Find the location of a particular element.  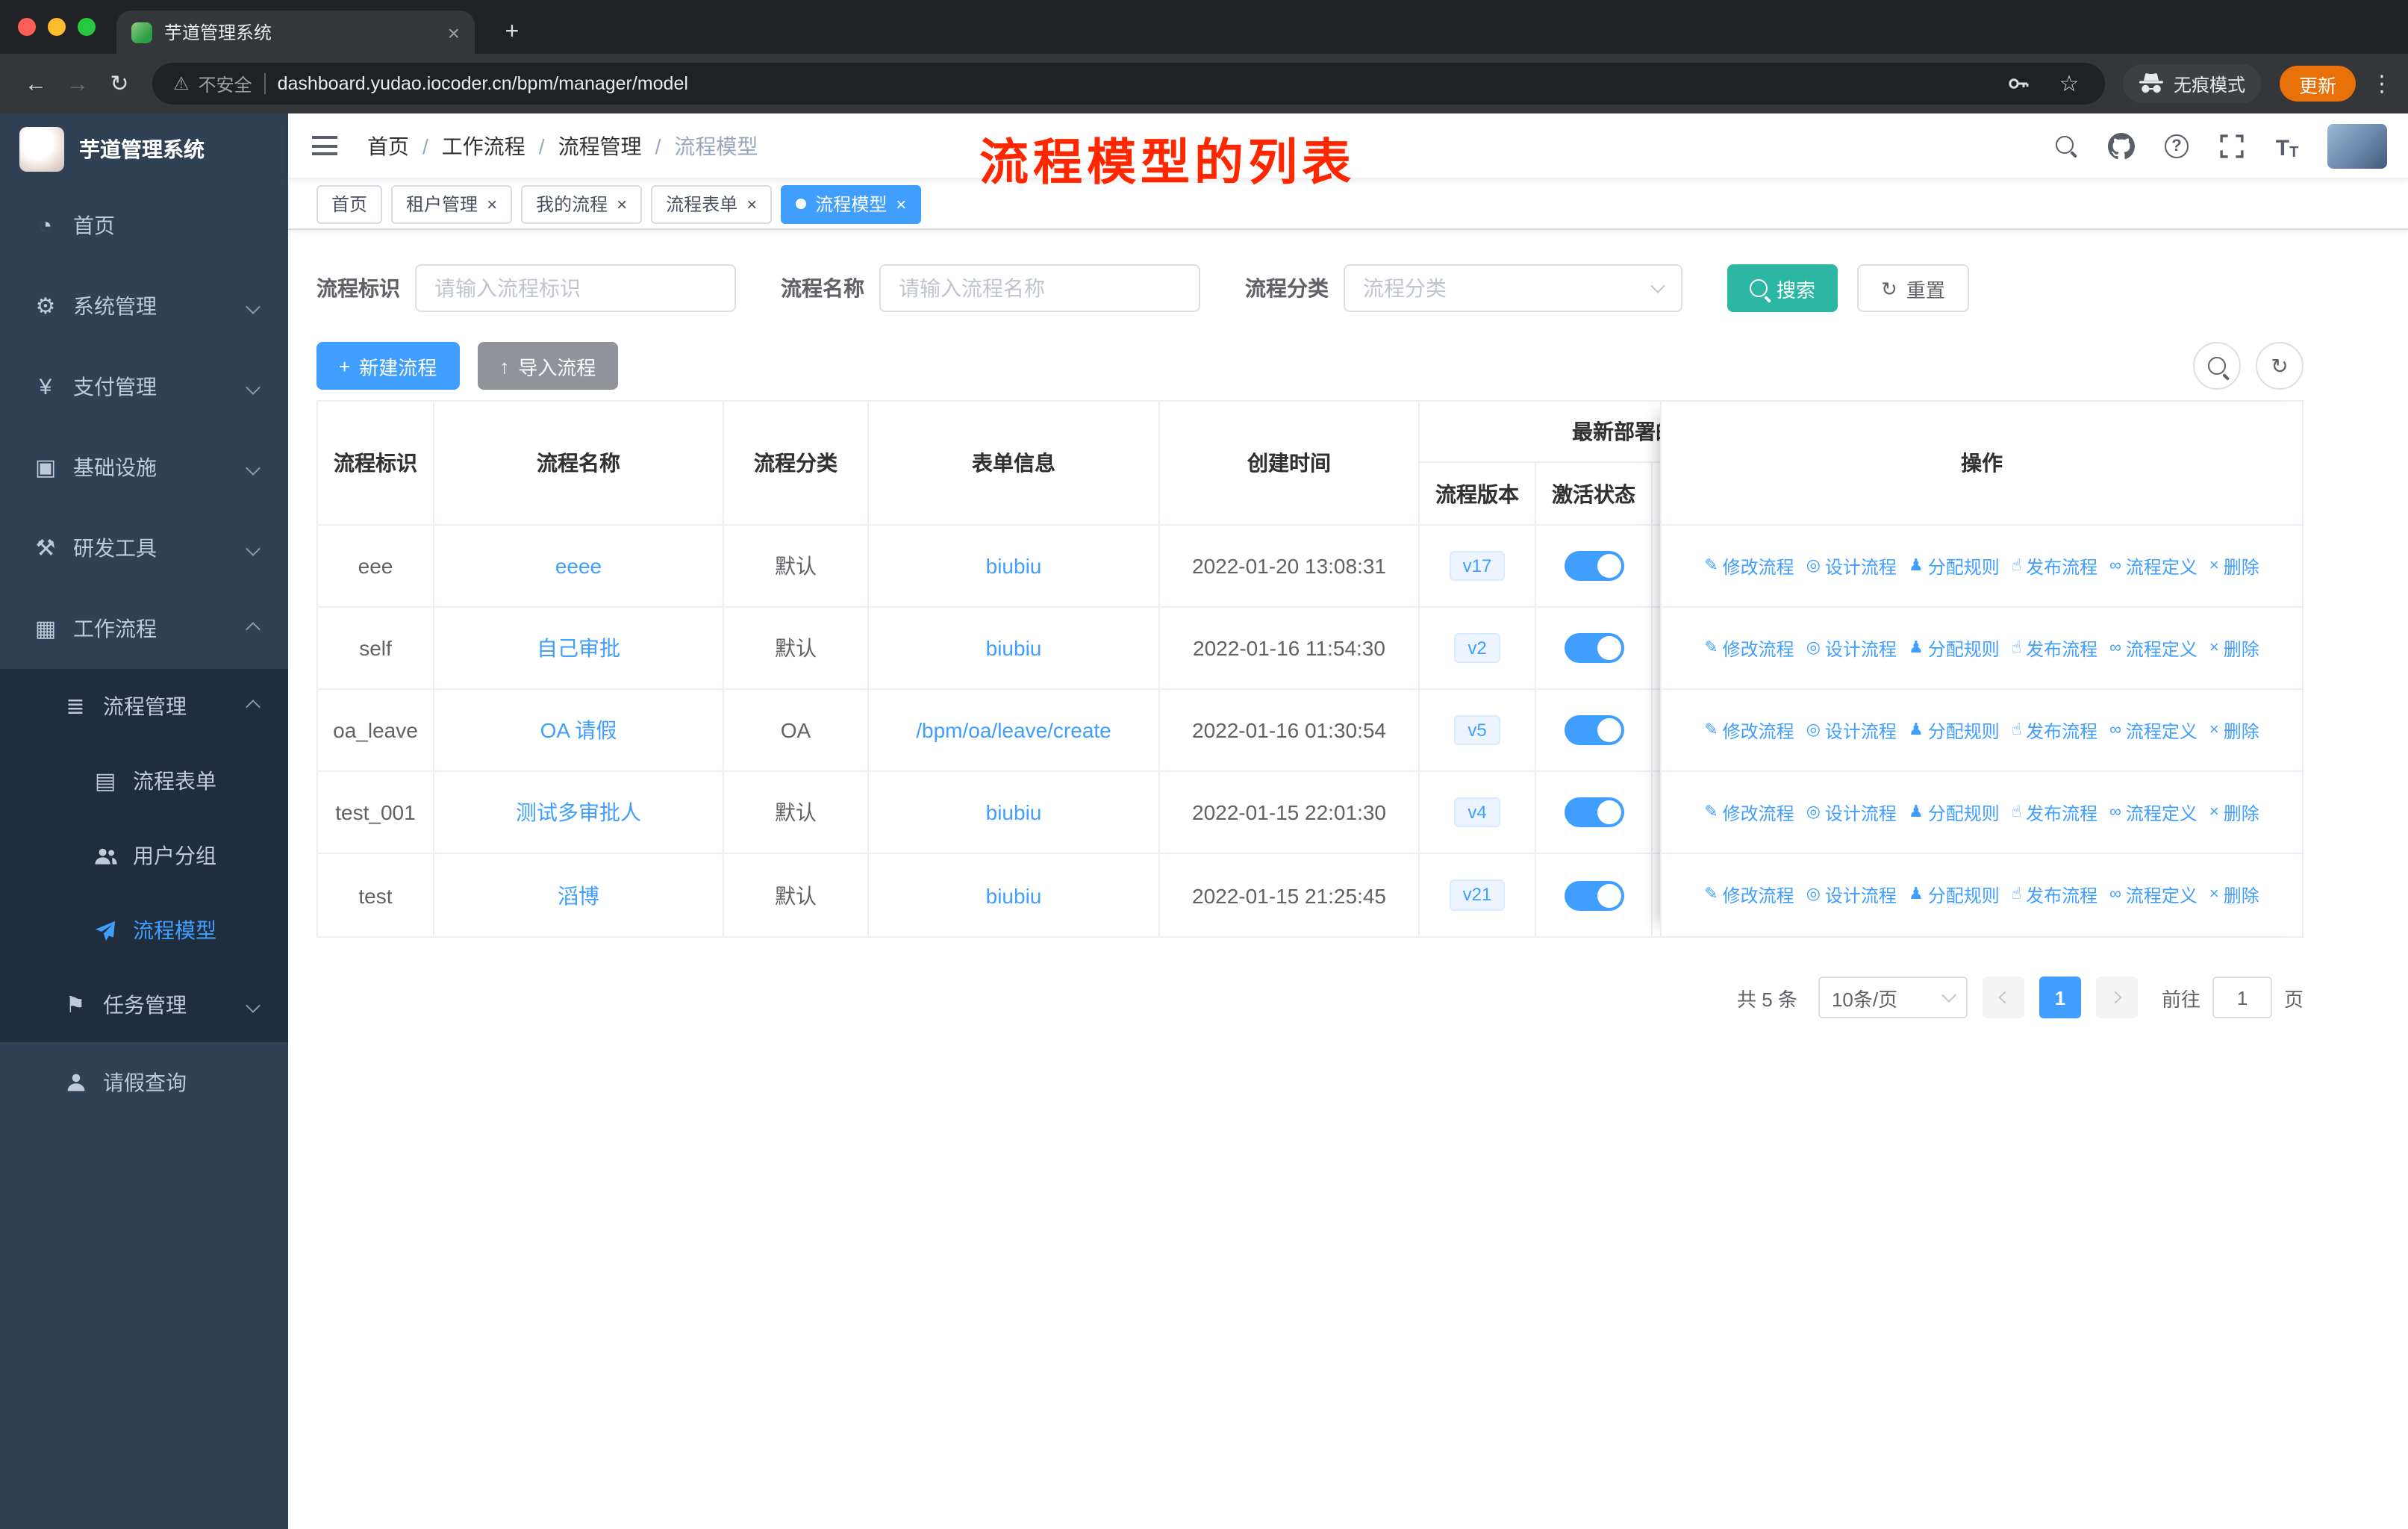

browser-menu-icon: ⋮ is located at coordinates (2382, 83).